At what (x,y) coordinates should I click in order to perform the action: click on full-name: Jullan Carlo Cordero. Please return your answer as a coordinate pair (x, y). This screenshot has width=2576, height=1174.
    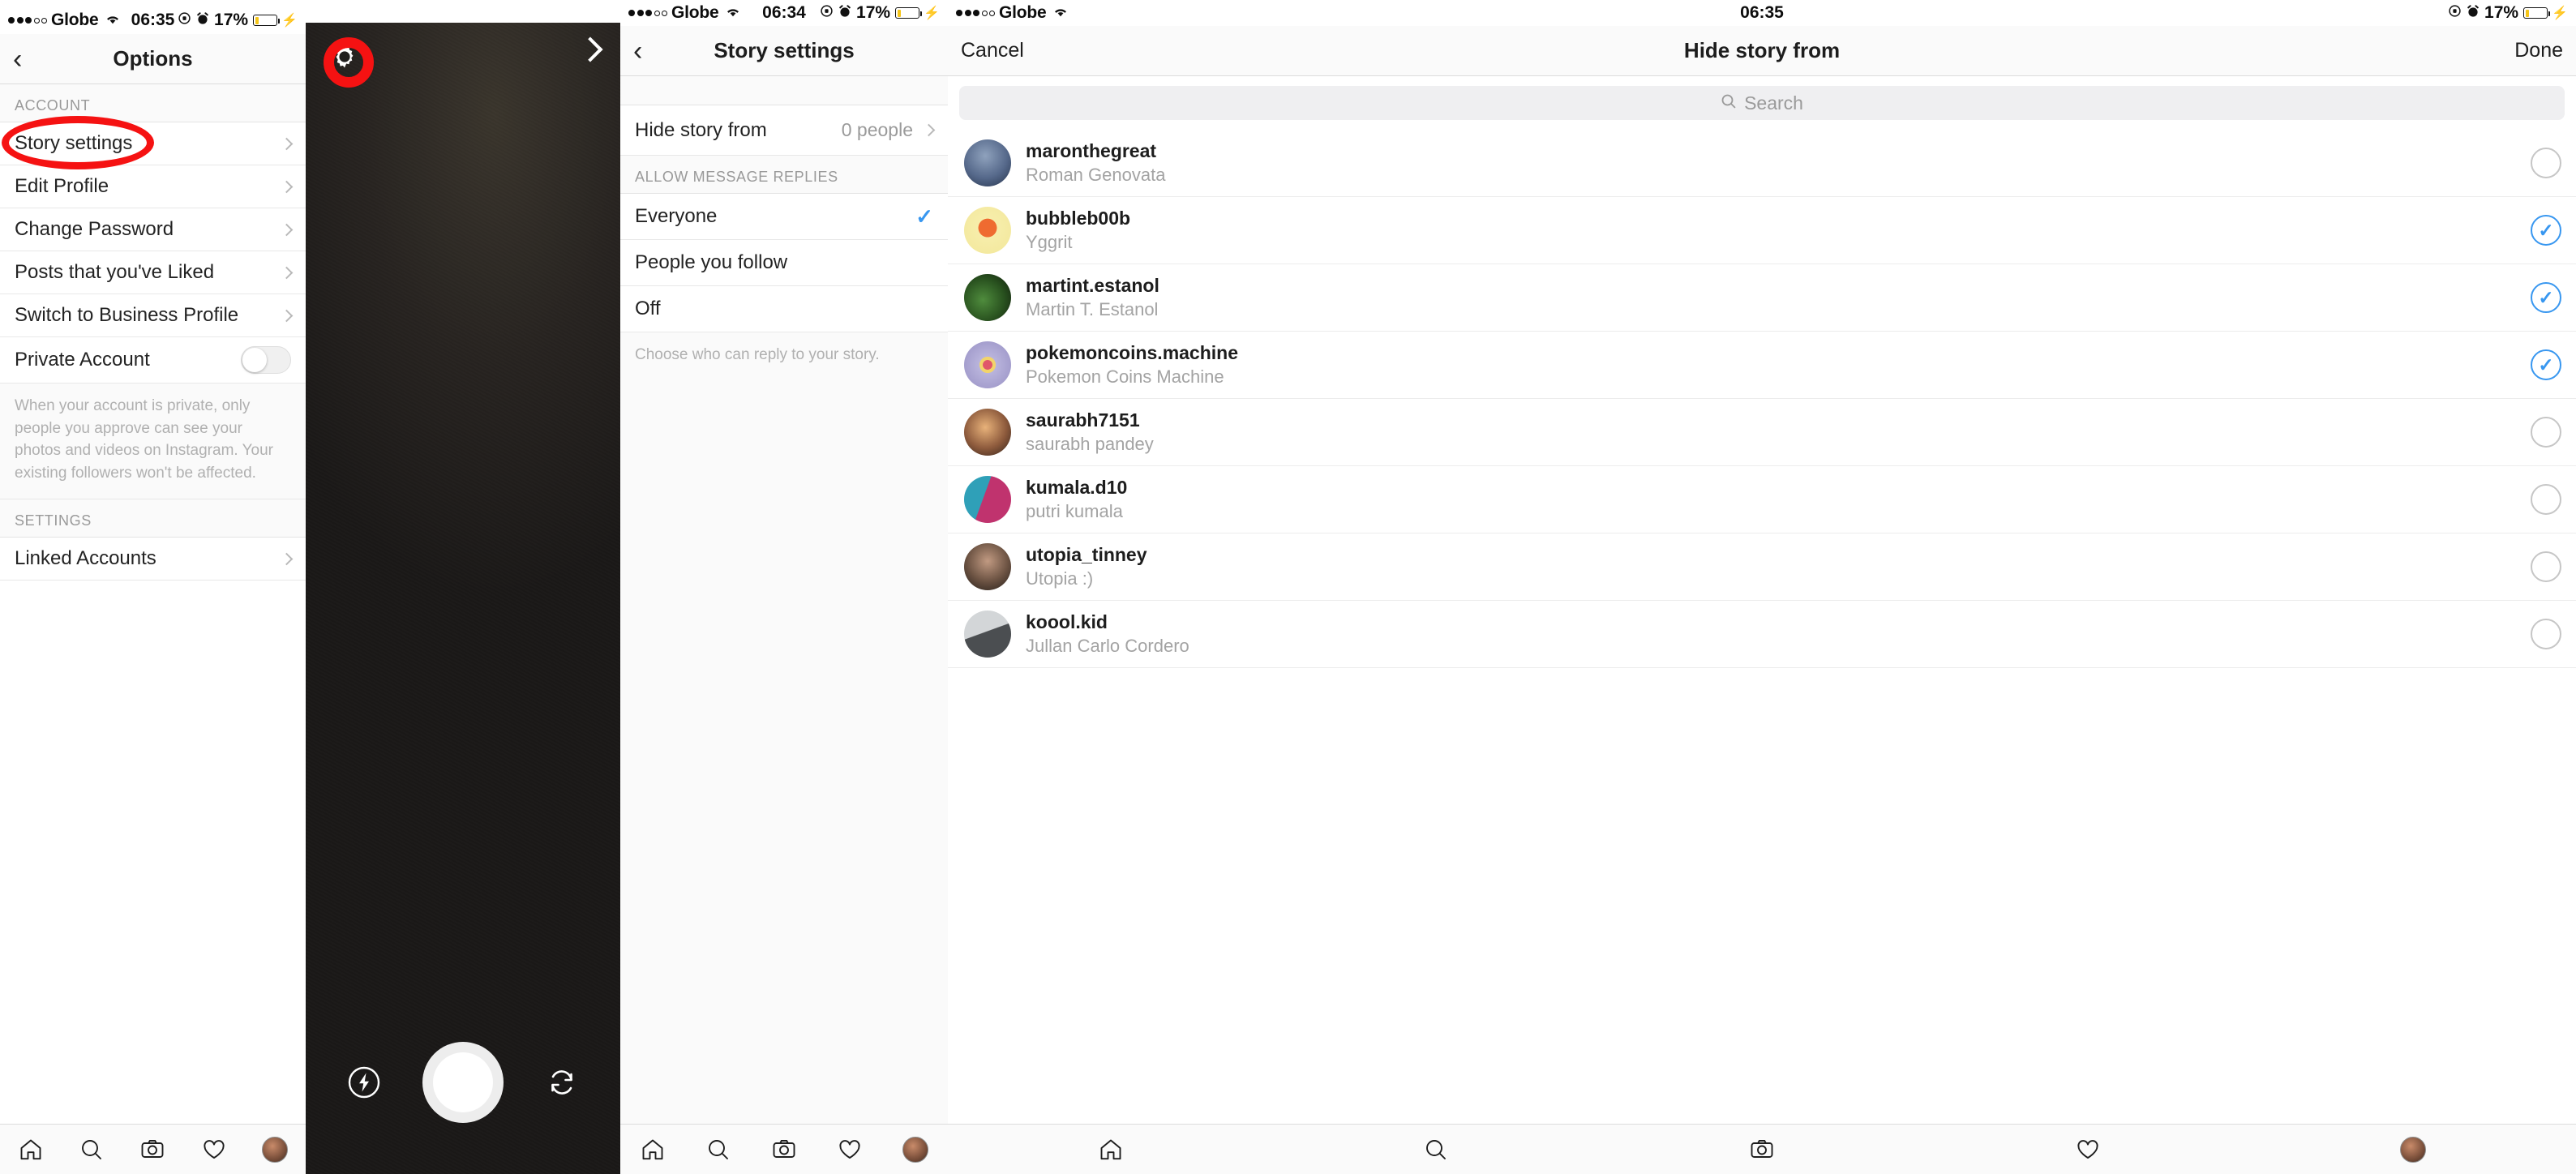
    Looking at the image, I should click on (1107, 646).